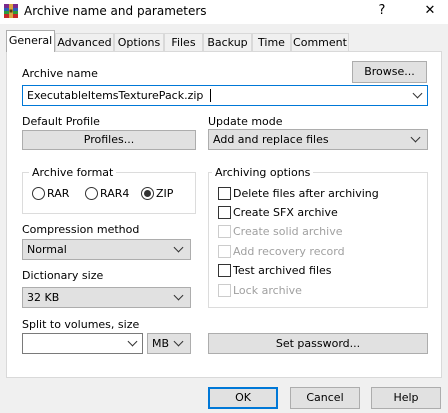 This screenshot has width=448, height=413. What do you see at coordinates (224, 290) in the screenshot?
I see `checkbox-lock-archive` at bounding box center [224, 290].